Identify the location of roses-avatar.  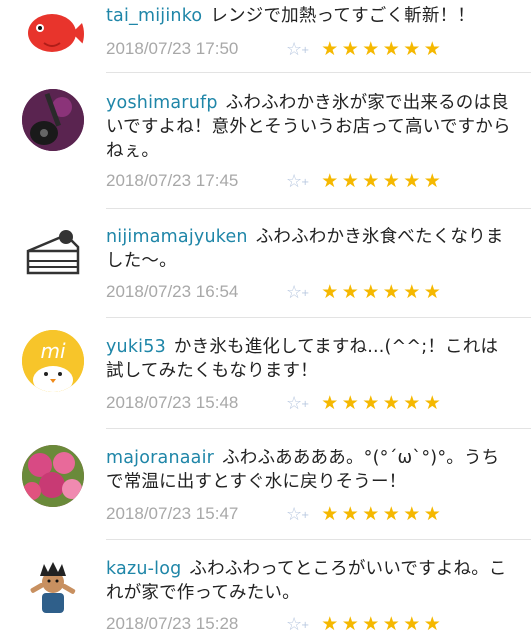
(53, 476).